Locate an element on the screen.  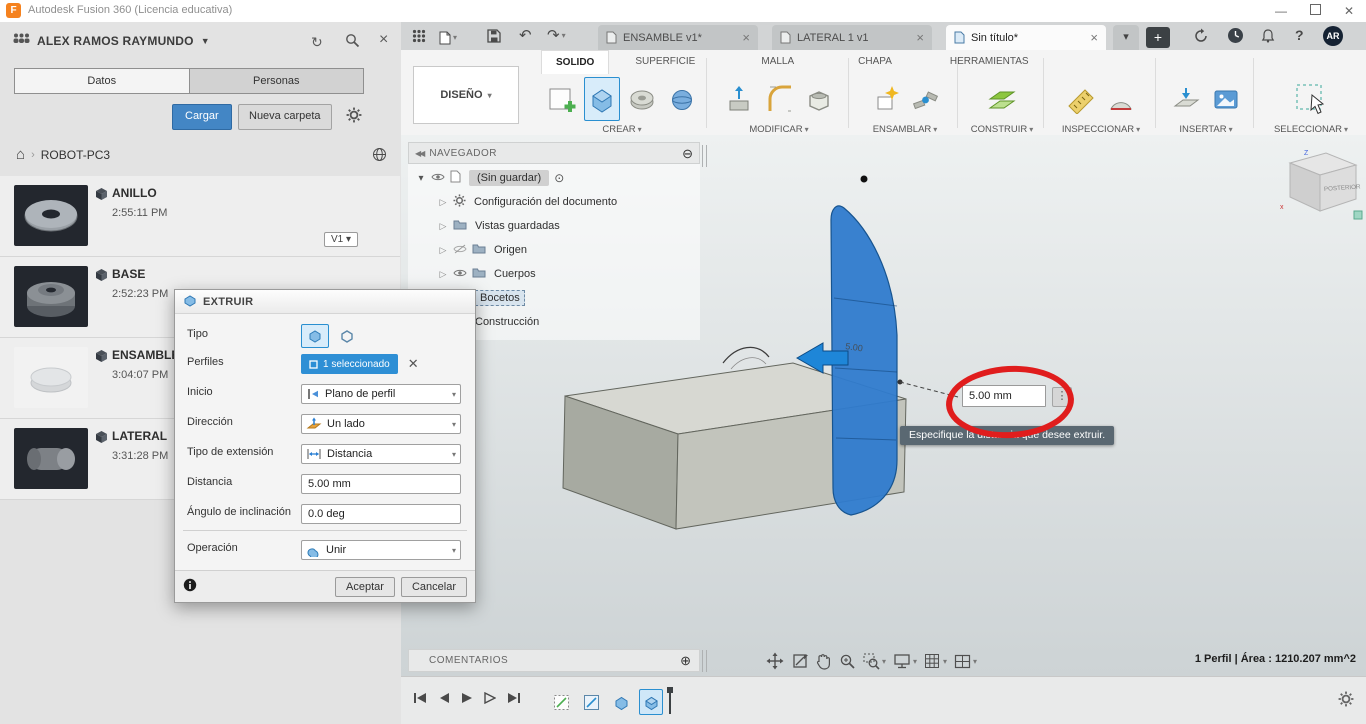
tab-list-dropdown: ▾ is located at coordinates (1126, 37).